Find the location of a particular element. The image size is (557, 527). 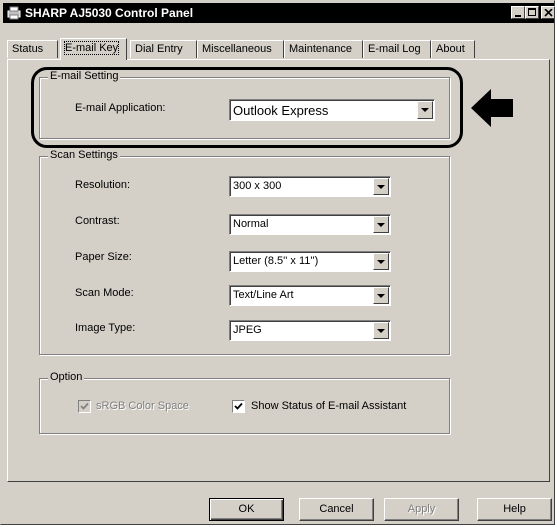

email-assistant-label: Show Status of E-mail Assistant is located at coordinates (329, 406).